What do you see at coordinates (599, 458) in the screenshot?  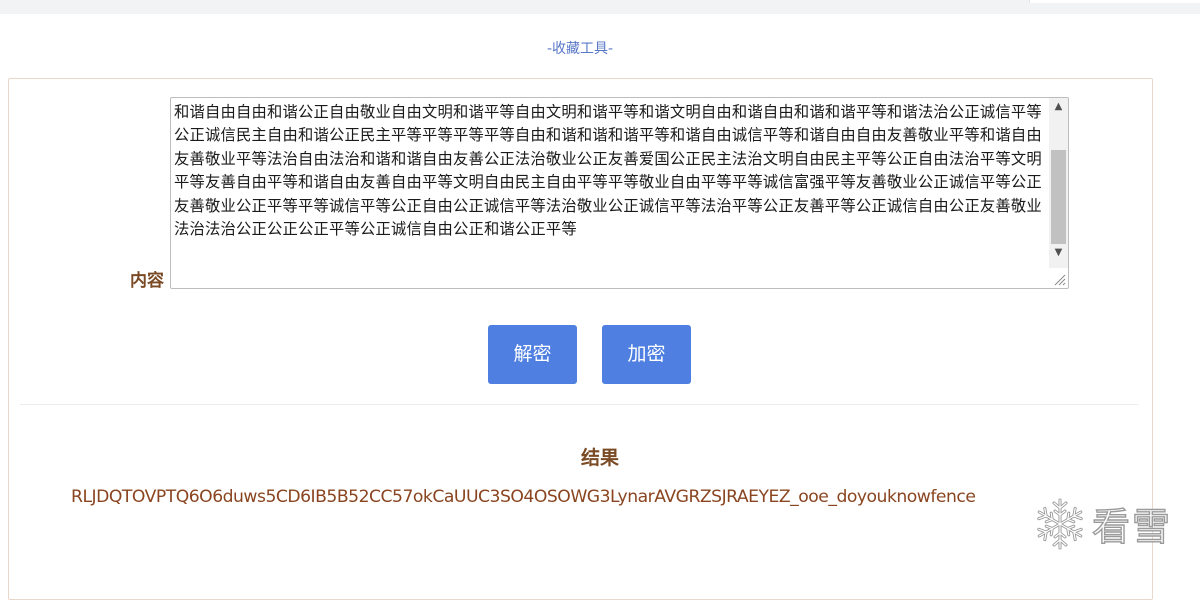 I see `result-label: 结果` at bounding box center [599, 458].